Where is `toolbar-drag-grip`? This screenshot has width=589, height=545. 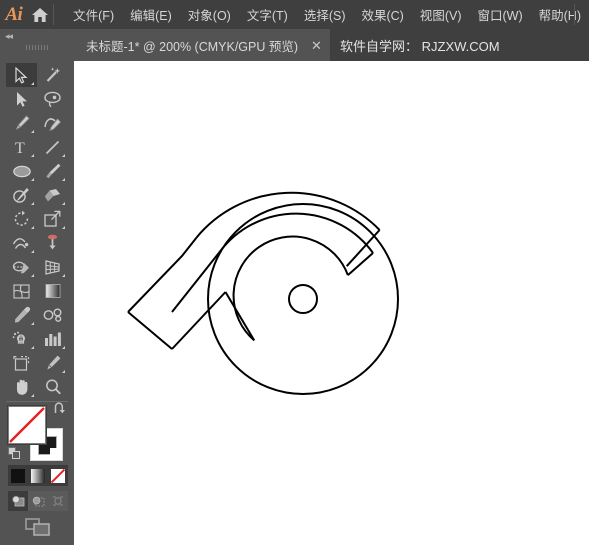 toolbar-drag-grip is located at coordinates (37, 47).